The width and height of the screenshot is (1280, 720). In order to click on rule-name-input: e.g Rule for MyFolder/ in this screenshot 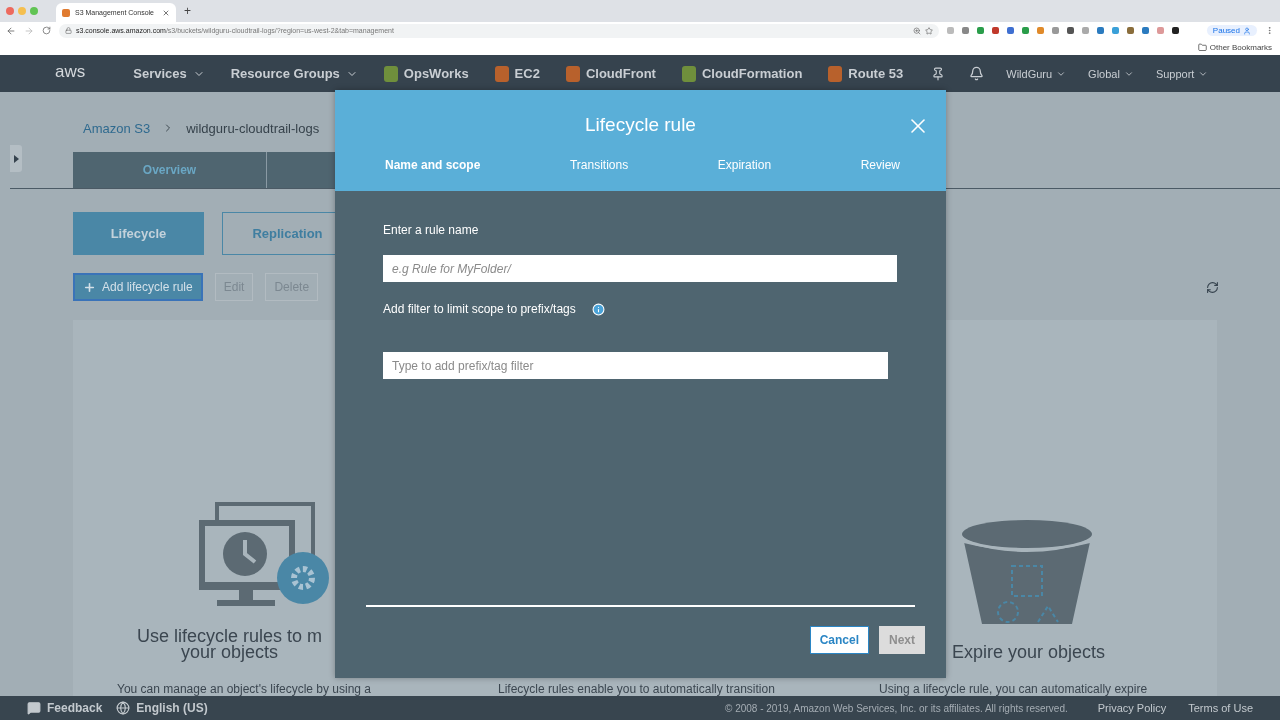, I will do `click(640, 268)`.